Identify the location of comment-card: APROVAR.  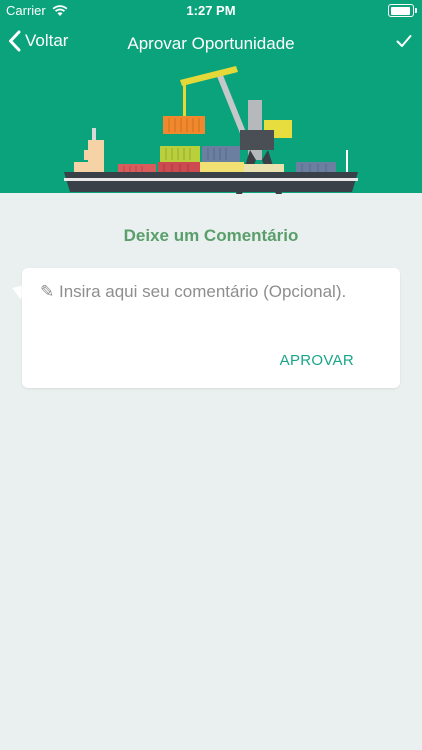
(211, 328).